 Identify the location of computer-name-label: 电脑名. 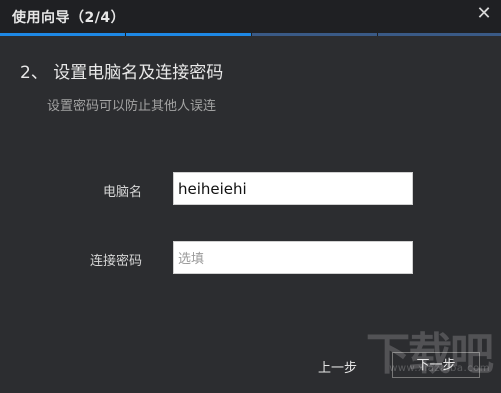
(122, 192).